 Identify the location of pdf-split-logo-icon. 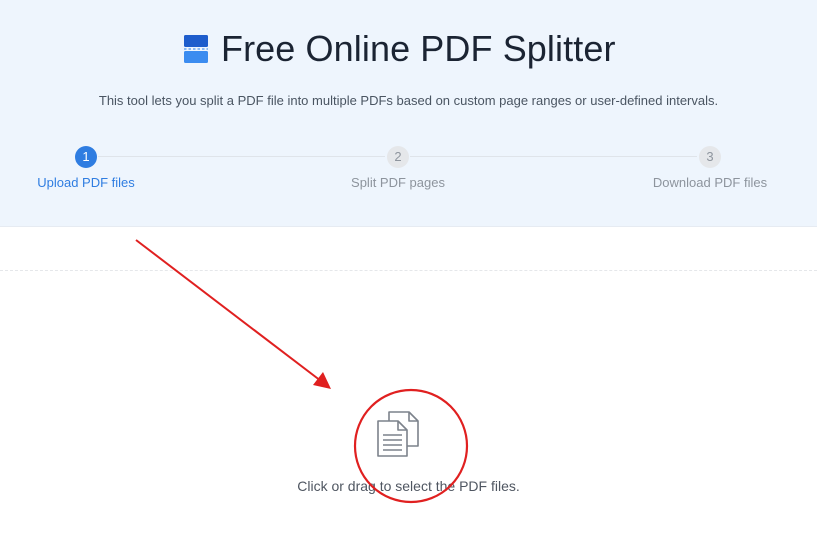
(196, 49).